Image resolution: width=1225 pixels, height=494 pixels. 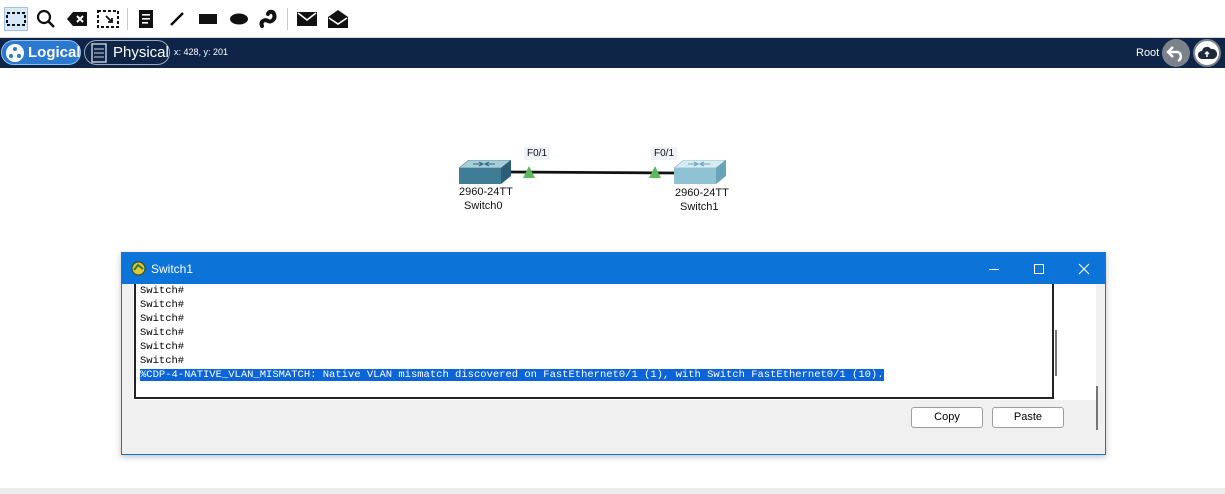 What do you see at coordinates (664, 153) in the screenshot?
I see `switch1-port-label: F0/1` at bounding box center [664, 153].